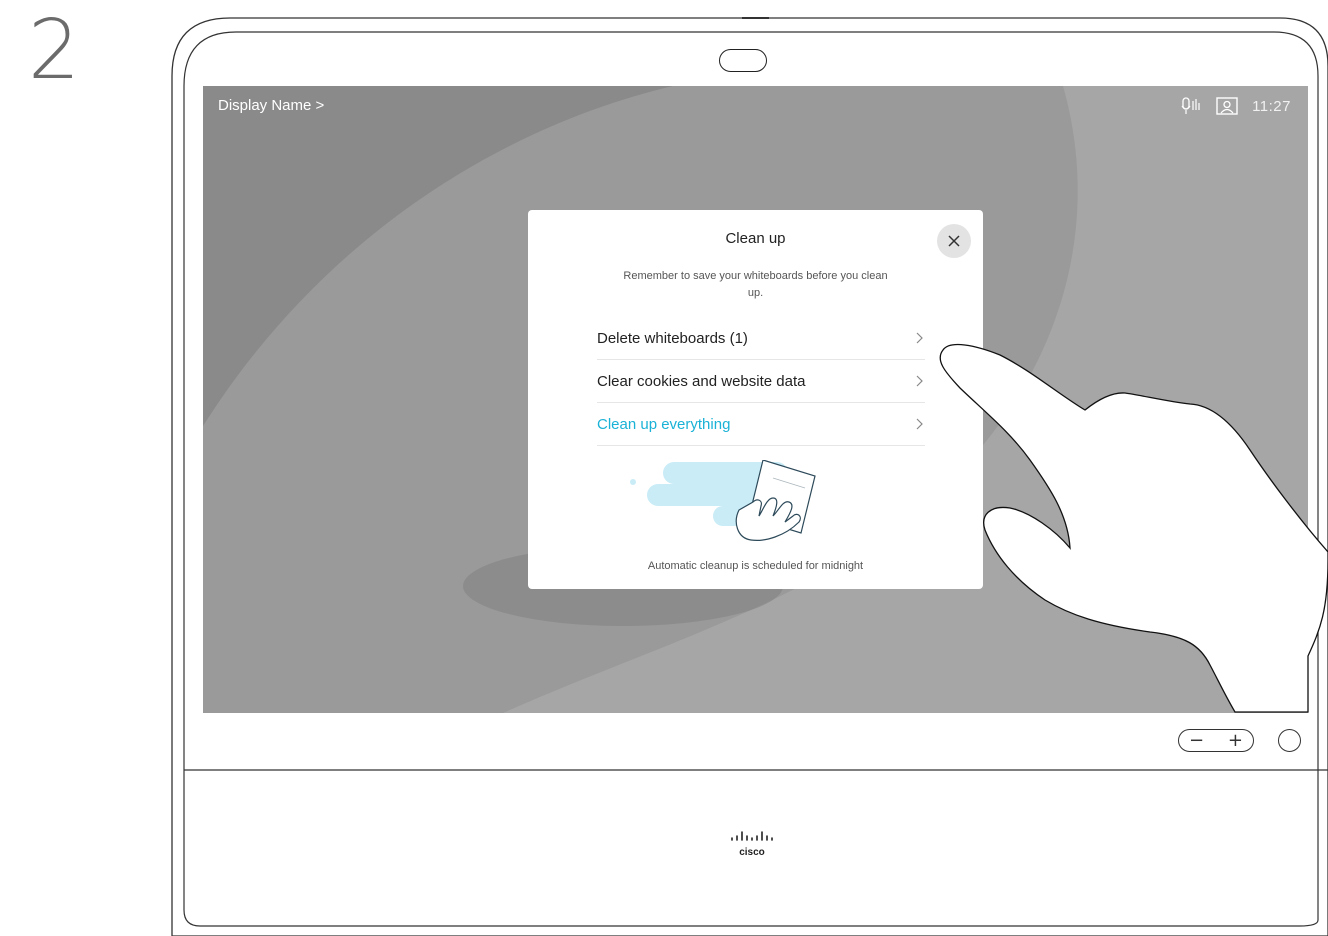 The image size is (1328, 936). I want to click on cisco-logo-text: cisco, so click(752, 852).